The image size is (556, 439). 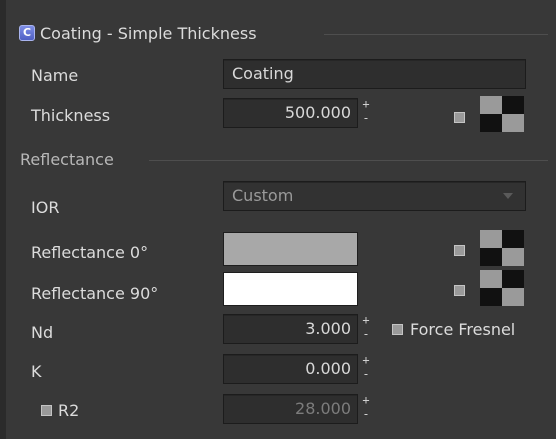 I want to click on k-input: 0.000, so click(x=290, y=369).